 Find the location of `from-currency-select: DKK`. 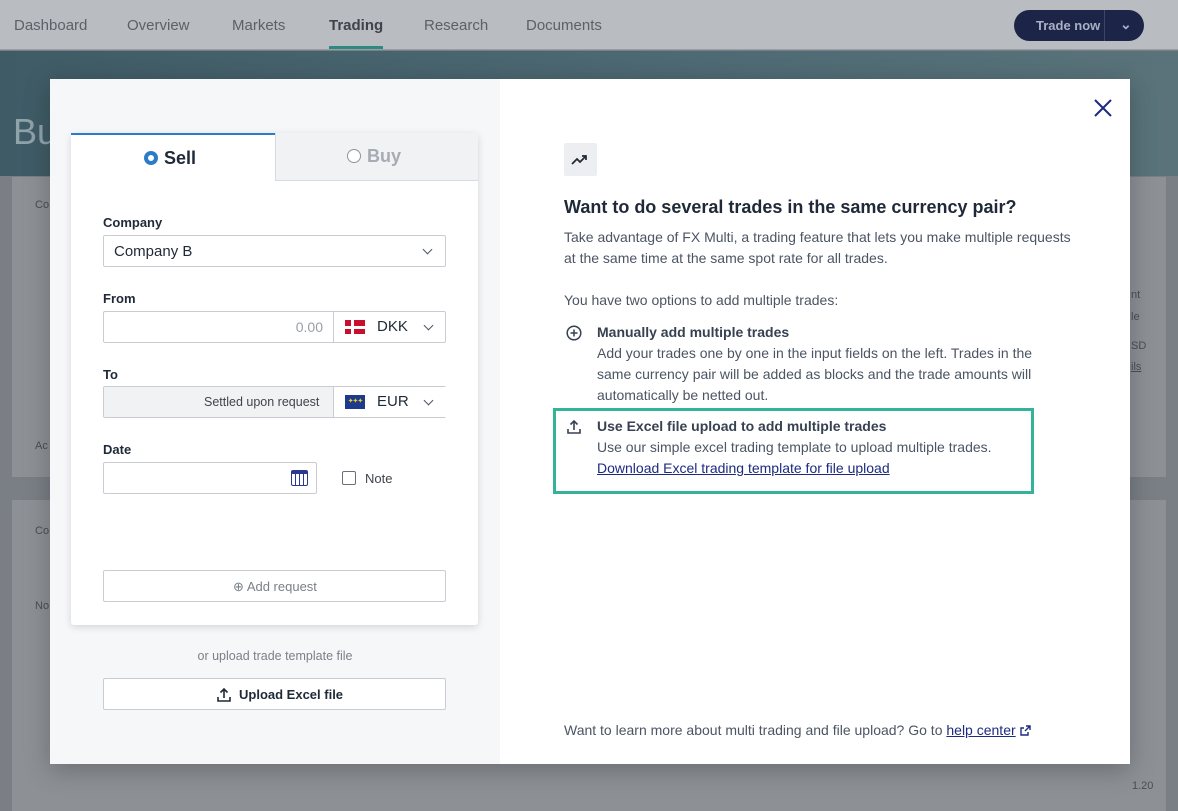

from-currency-select: DKK is located at coordinates (389, 327).